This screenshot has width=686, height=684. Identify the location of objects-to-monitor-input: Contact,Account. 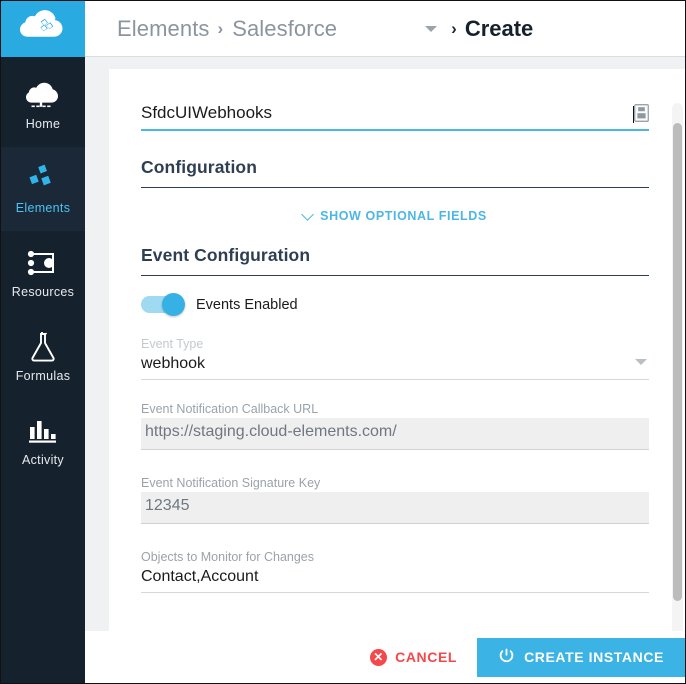
(395, 579).